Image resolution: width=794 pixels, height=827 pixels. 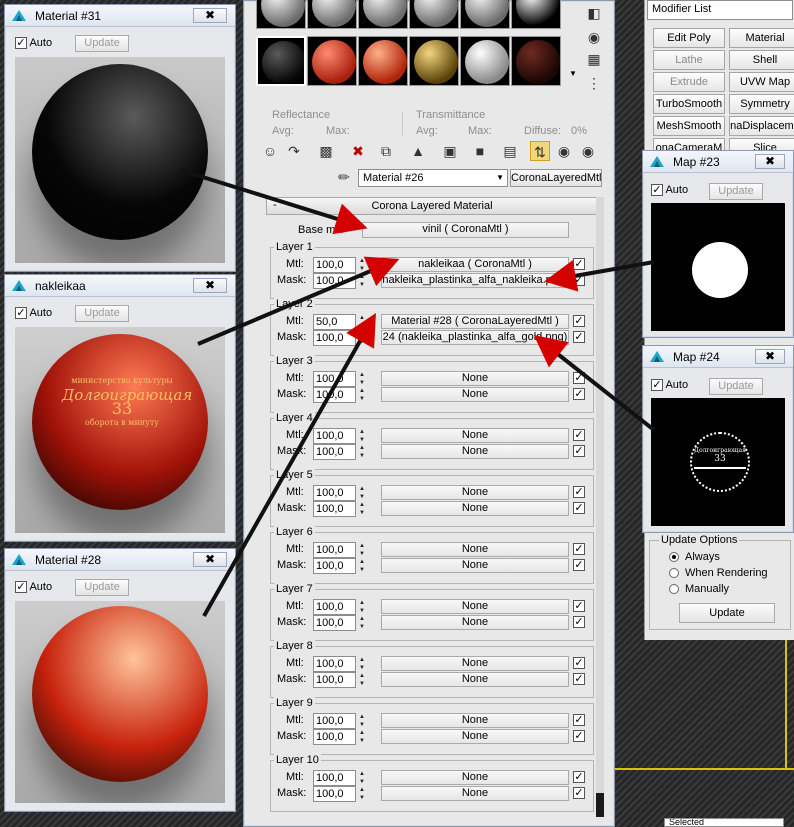 What do you see at coordinates (761, 126) in the screenshot?
I see `modifier-button: naDisplaceme` at bounding box center [761, 126].